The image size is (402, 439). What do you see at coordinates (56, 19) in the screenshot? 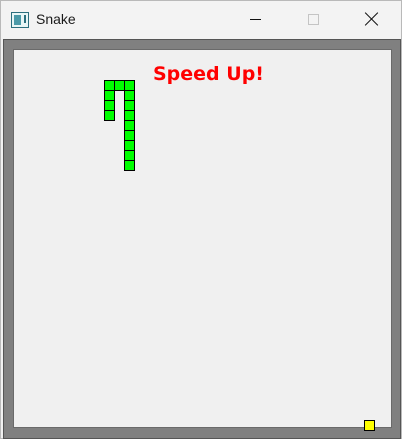
I see `window-title: Snake` at bounding box center [56, 19].